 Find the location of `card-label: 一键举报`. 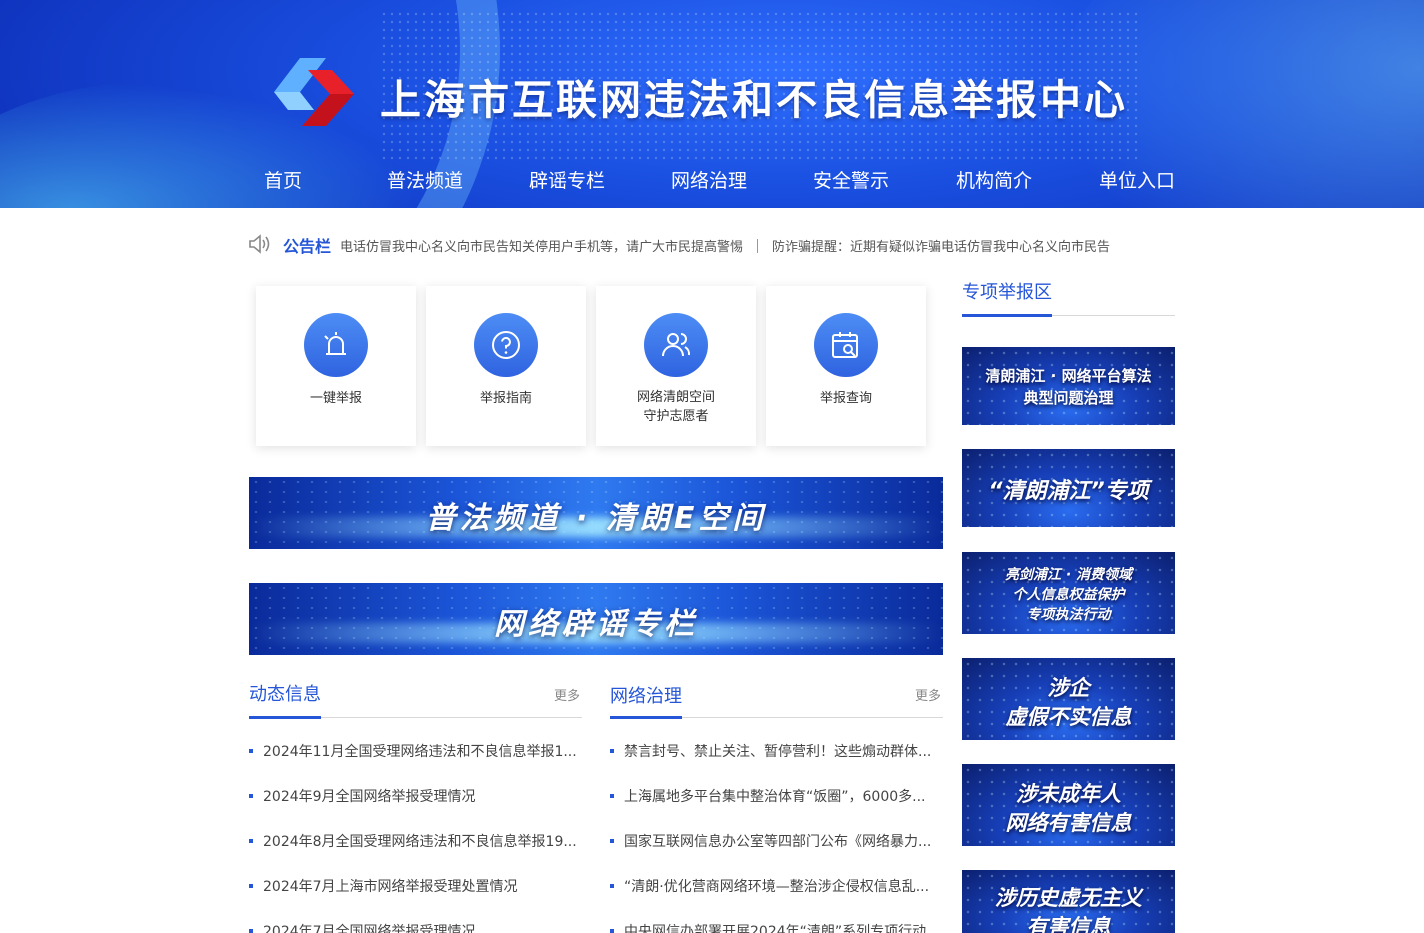

card-label: 一键举报 is located at coordinates (335, 398).